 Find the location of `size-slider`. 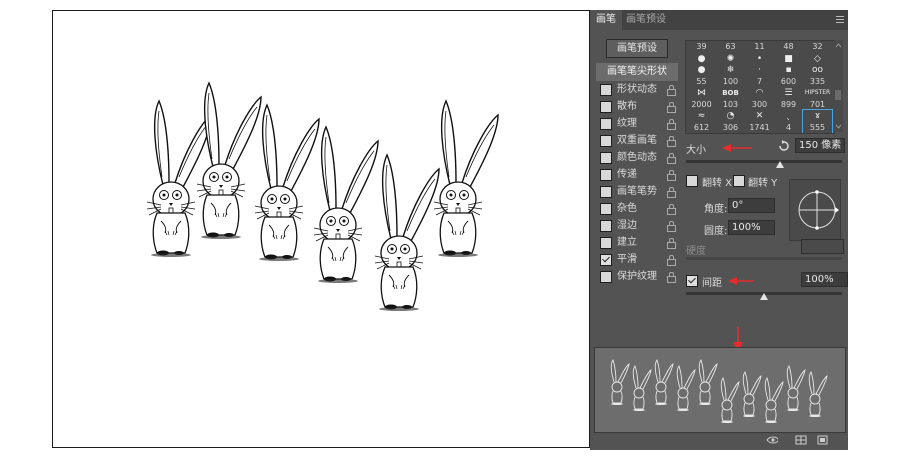

size-slider is located at coordinates (764, 161).